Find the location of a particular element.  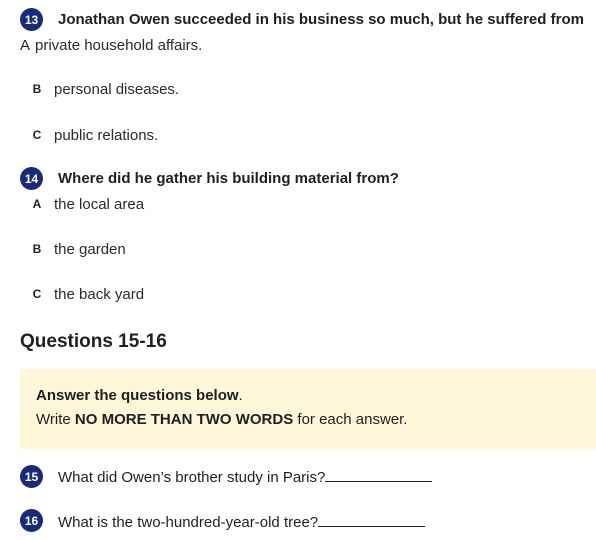

q14-option-a: A the local area is located at coordinates (85, 204).